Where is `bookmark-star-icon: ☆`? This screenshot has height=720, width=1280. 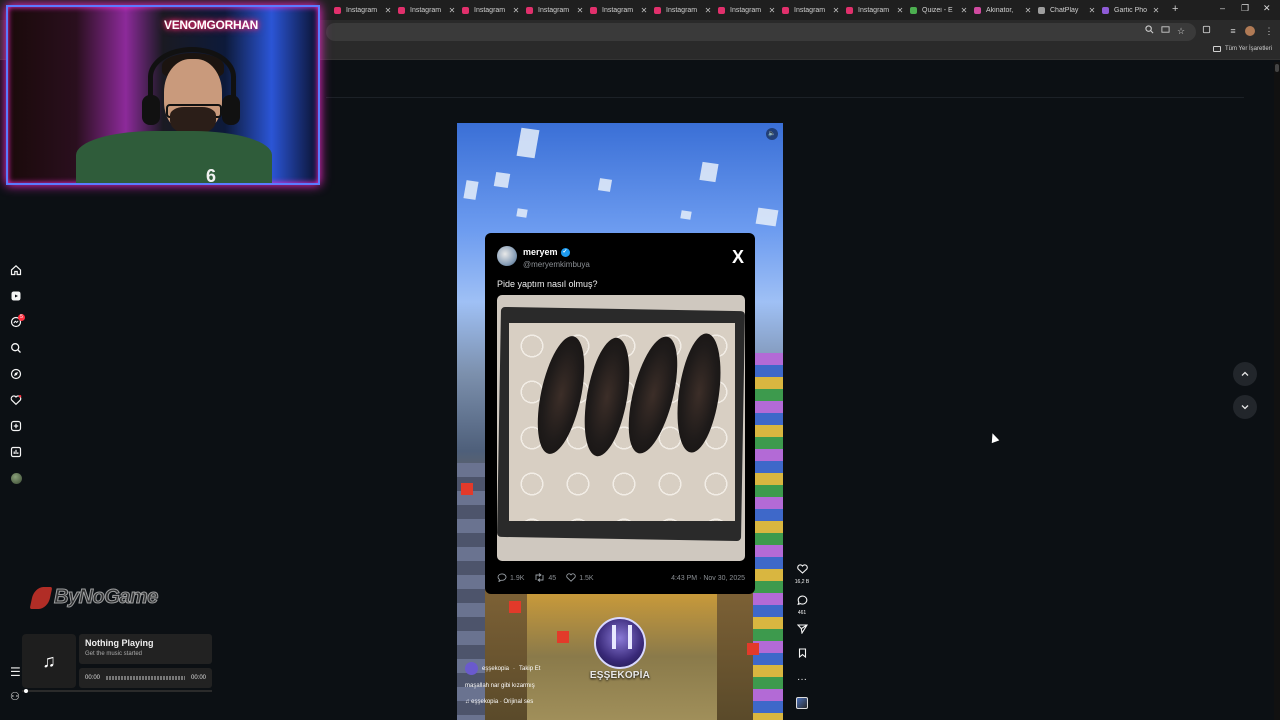
bookmark-star-icon: ☆ is located at coordinates (1181, 31).